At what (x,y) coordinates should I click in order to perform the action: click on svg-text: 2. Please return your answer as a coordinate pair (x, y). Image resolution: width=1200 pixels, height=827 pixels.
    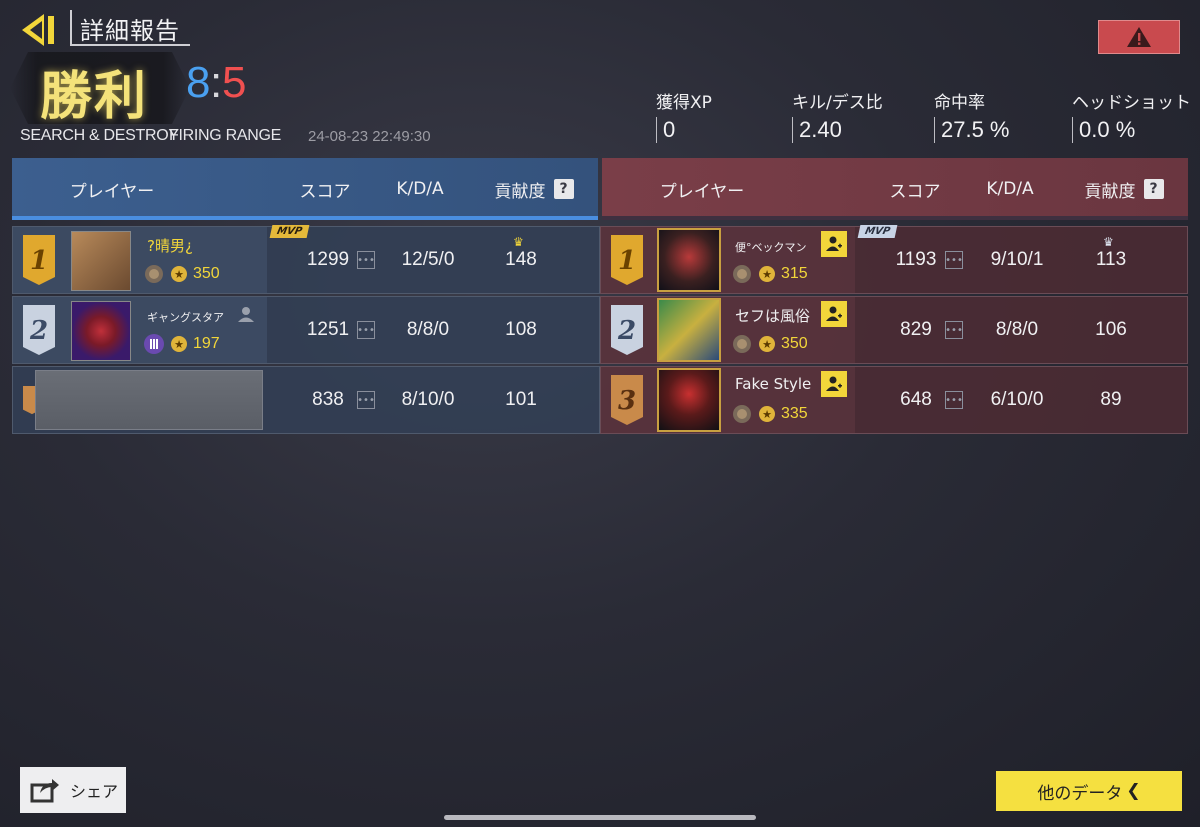
    Looking at the image, I should click on (38, 331).